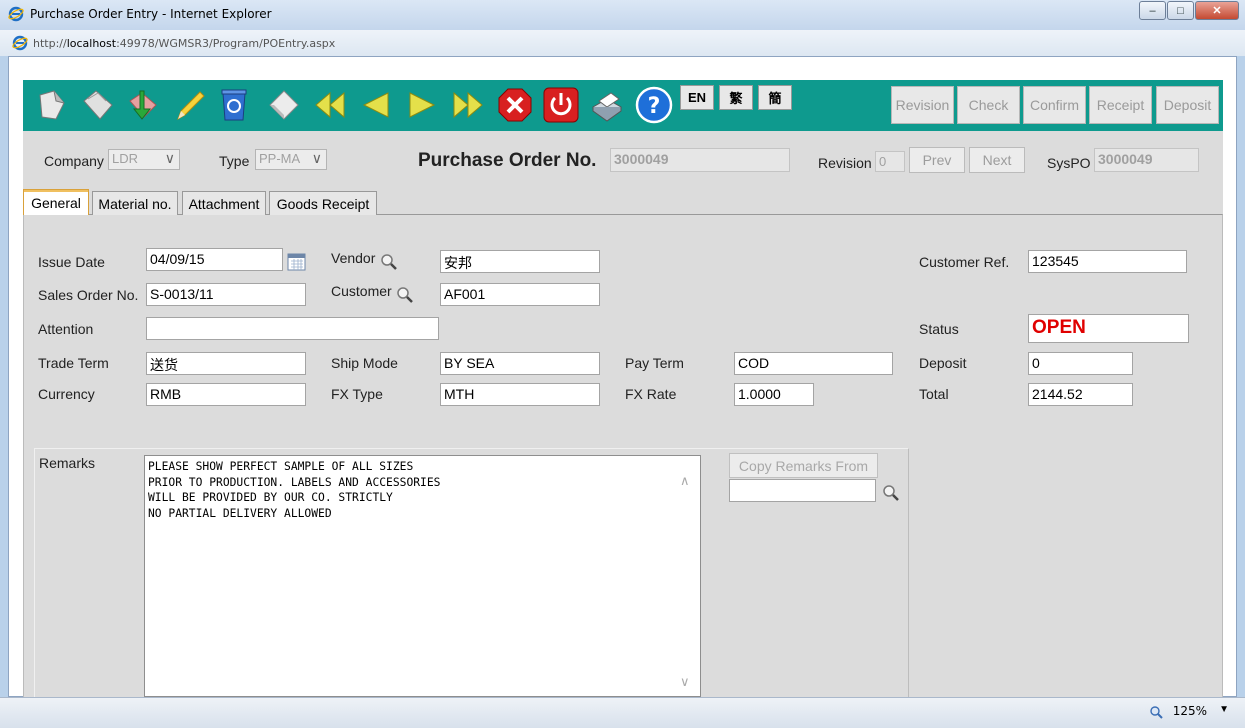  I want to click on attention-label: Attention, so click(66, 329).